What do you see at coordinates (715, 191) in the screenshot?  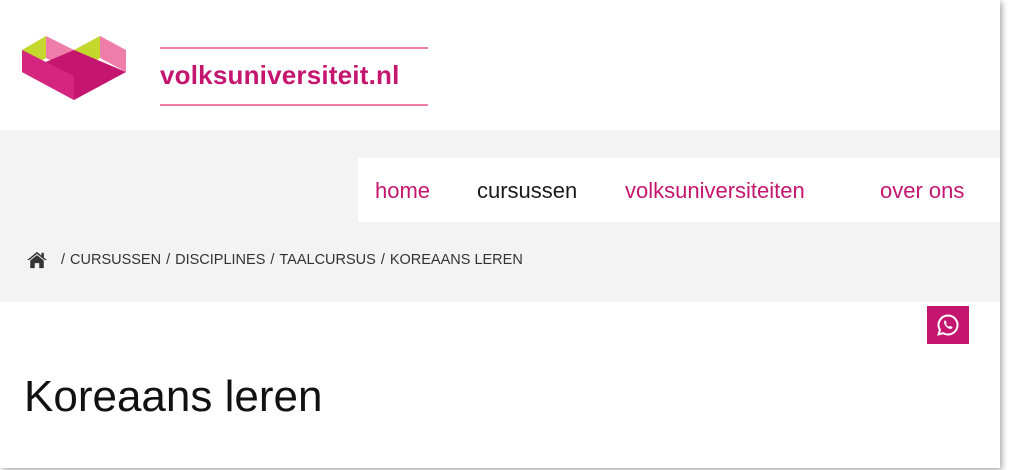 I see `nav-item-volksuniversiteiten: volksuniversiteiten` at bounding box center [715, 191].